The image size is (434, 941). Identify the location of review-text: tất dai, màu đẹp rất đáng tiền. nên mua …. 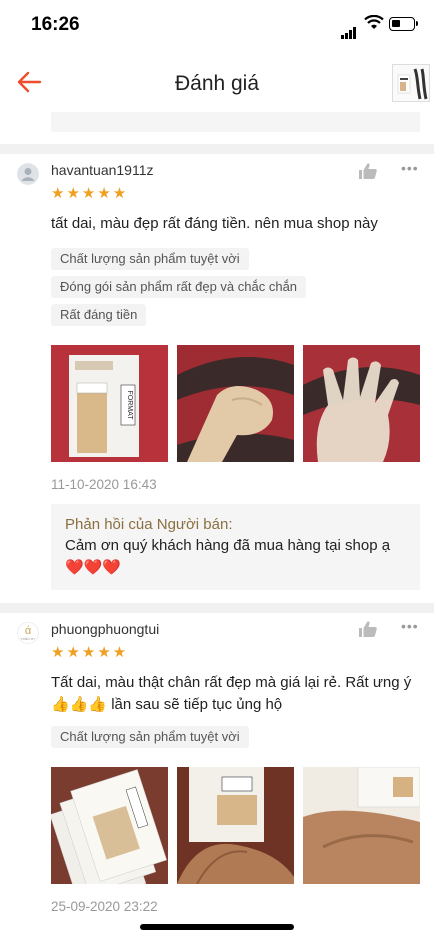
(214, 223).